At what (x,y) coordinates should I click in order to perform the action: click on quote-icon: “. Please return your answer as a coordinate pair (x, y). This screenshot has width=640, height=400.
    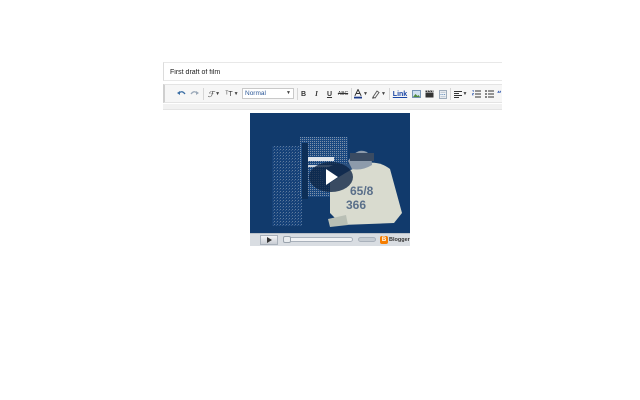
    Looking at the image, I should click on (499, 94).